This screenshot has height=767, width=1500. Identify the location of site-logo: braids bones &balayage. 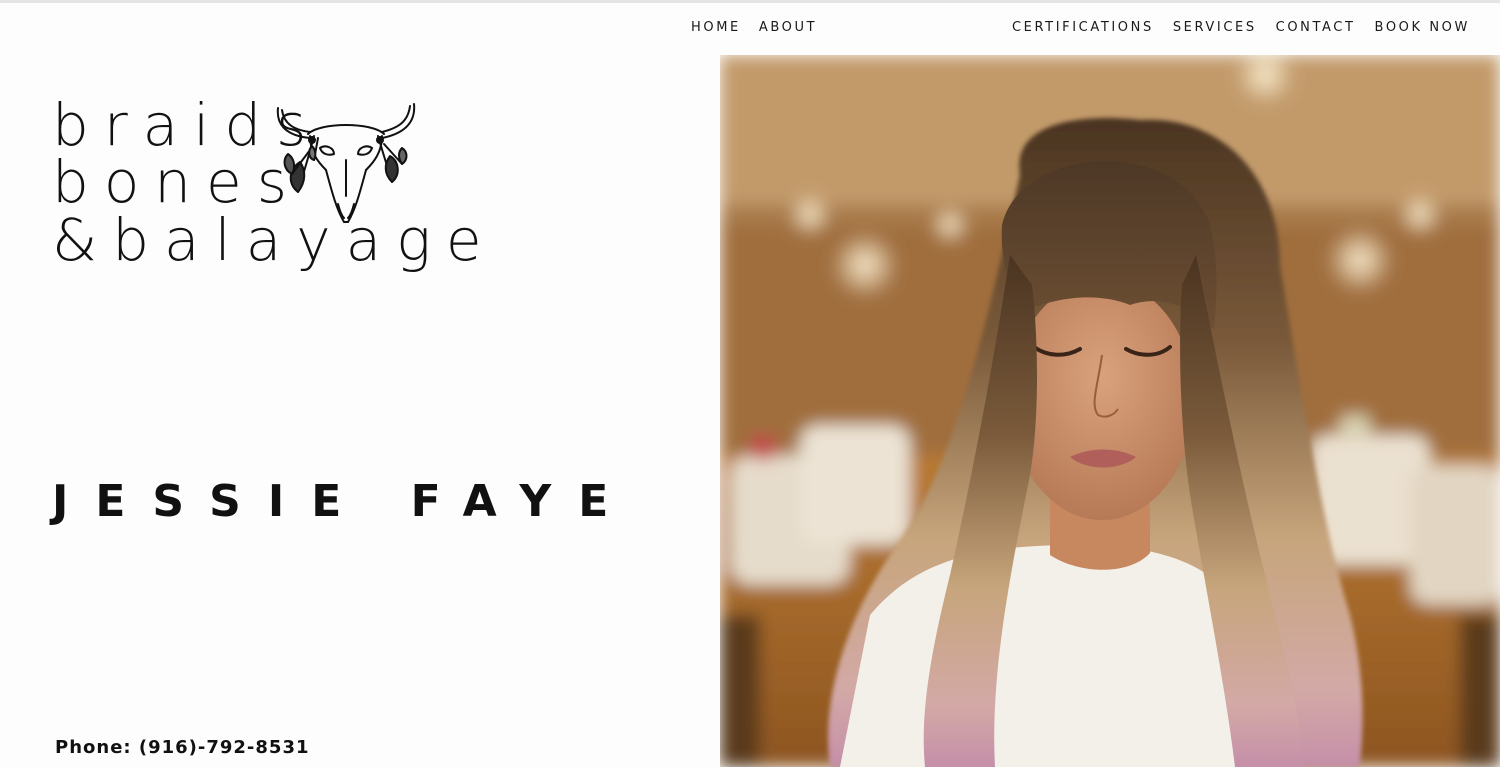
(267, 186).